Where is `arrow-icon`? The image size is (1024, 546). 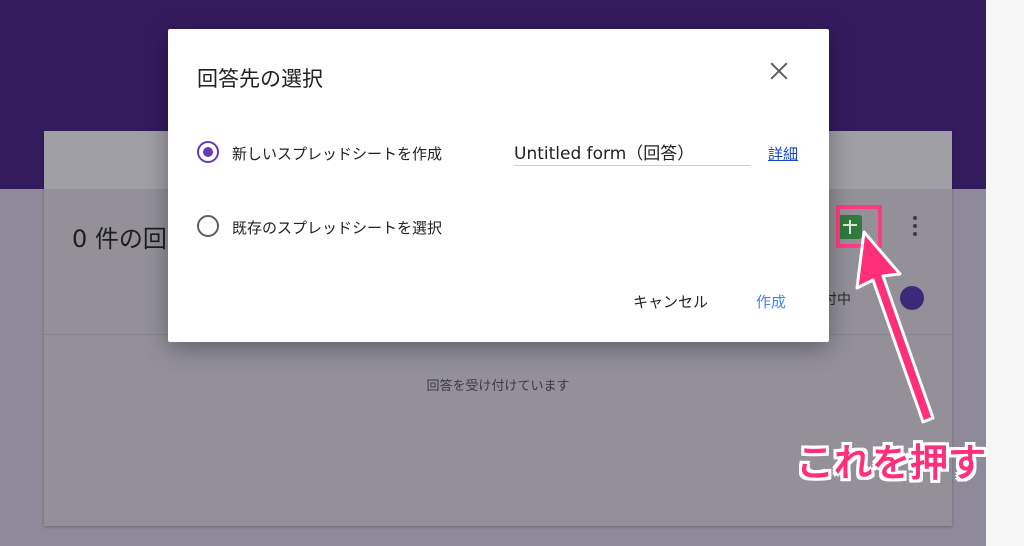 arrow-icon is located at coordinates (895, 327).